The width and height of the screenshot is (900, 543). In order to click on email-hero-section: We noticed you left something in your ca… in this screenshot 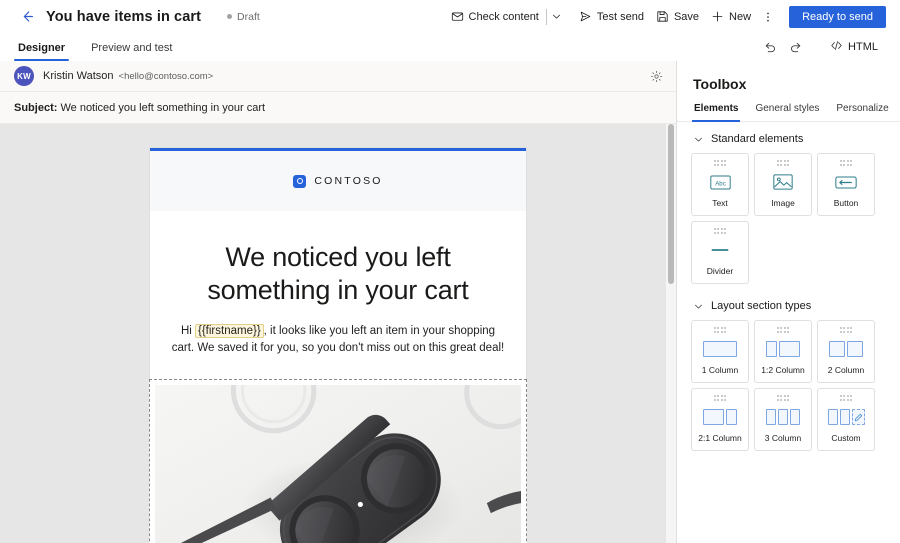, I will do `click(338, 295)`.